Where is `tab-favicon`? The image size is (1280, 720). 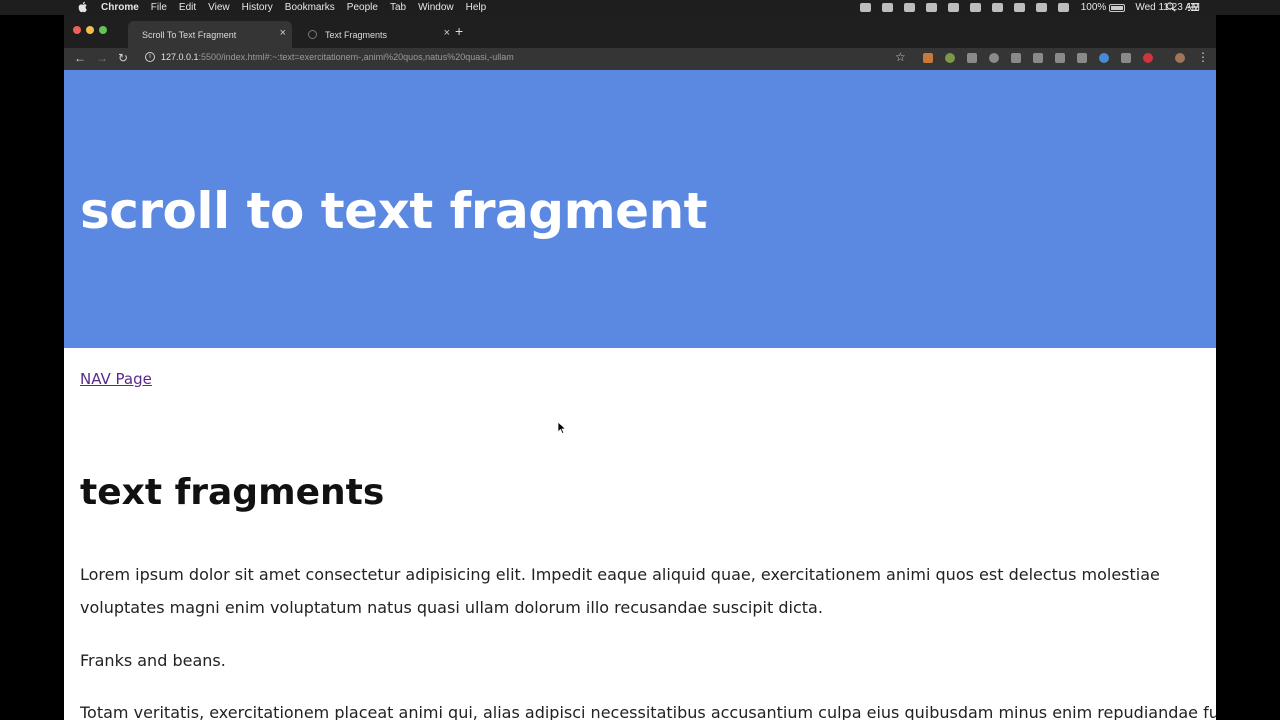
tab-favicon is located at coordinates (312, 34).